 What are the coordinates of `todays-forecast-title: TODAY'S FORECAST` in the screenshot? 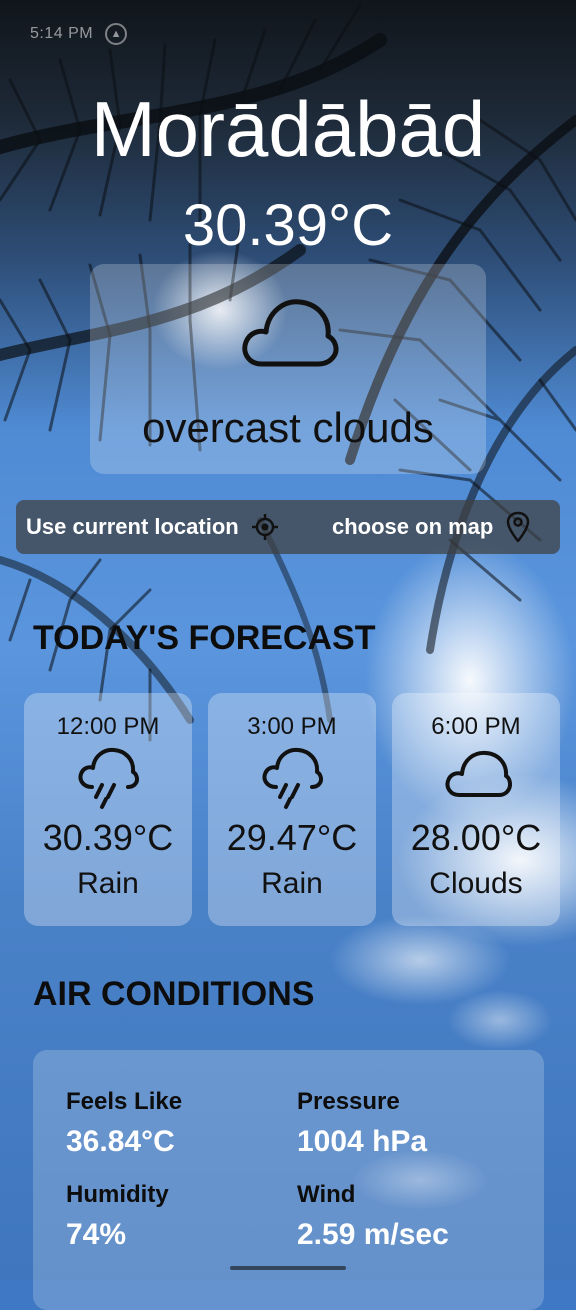 It's located at (204, 638).